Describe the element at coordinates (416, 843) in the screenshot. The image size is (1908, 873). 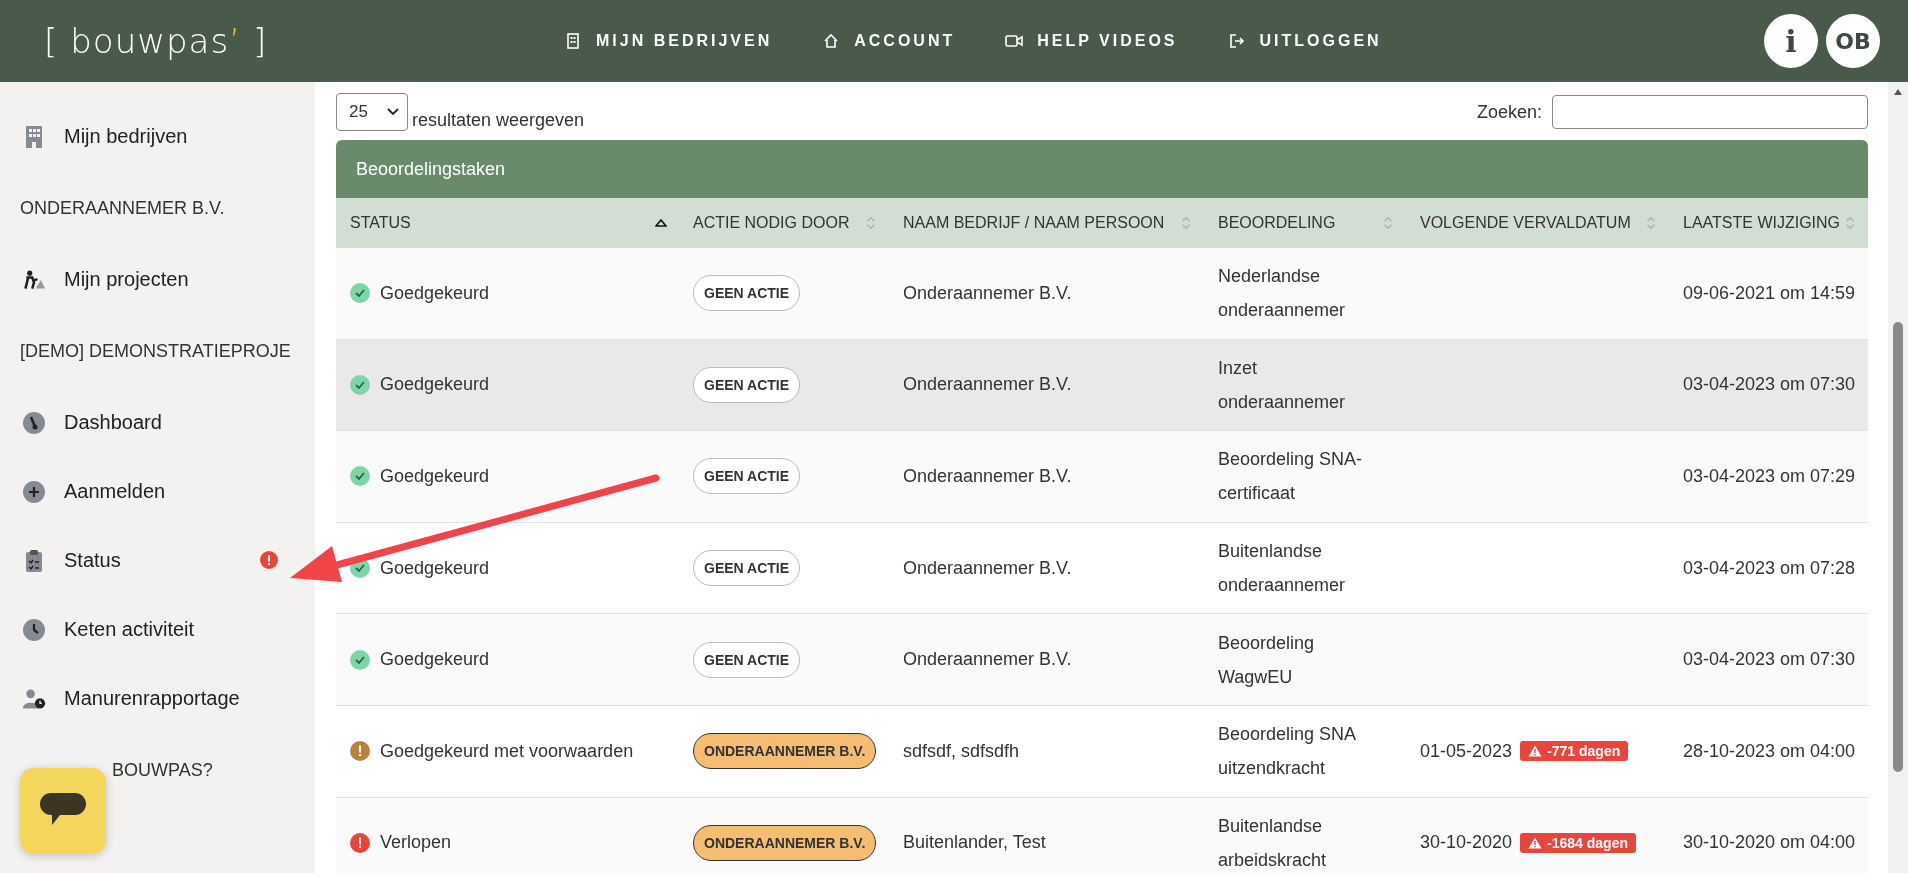
I see `status-text: Verlopen` at that location.